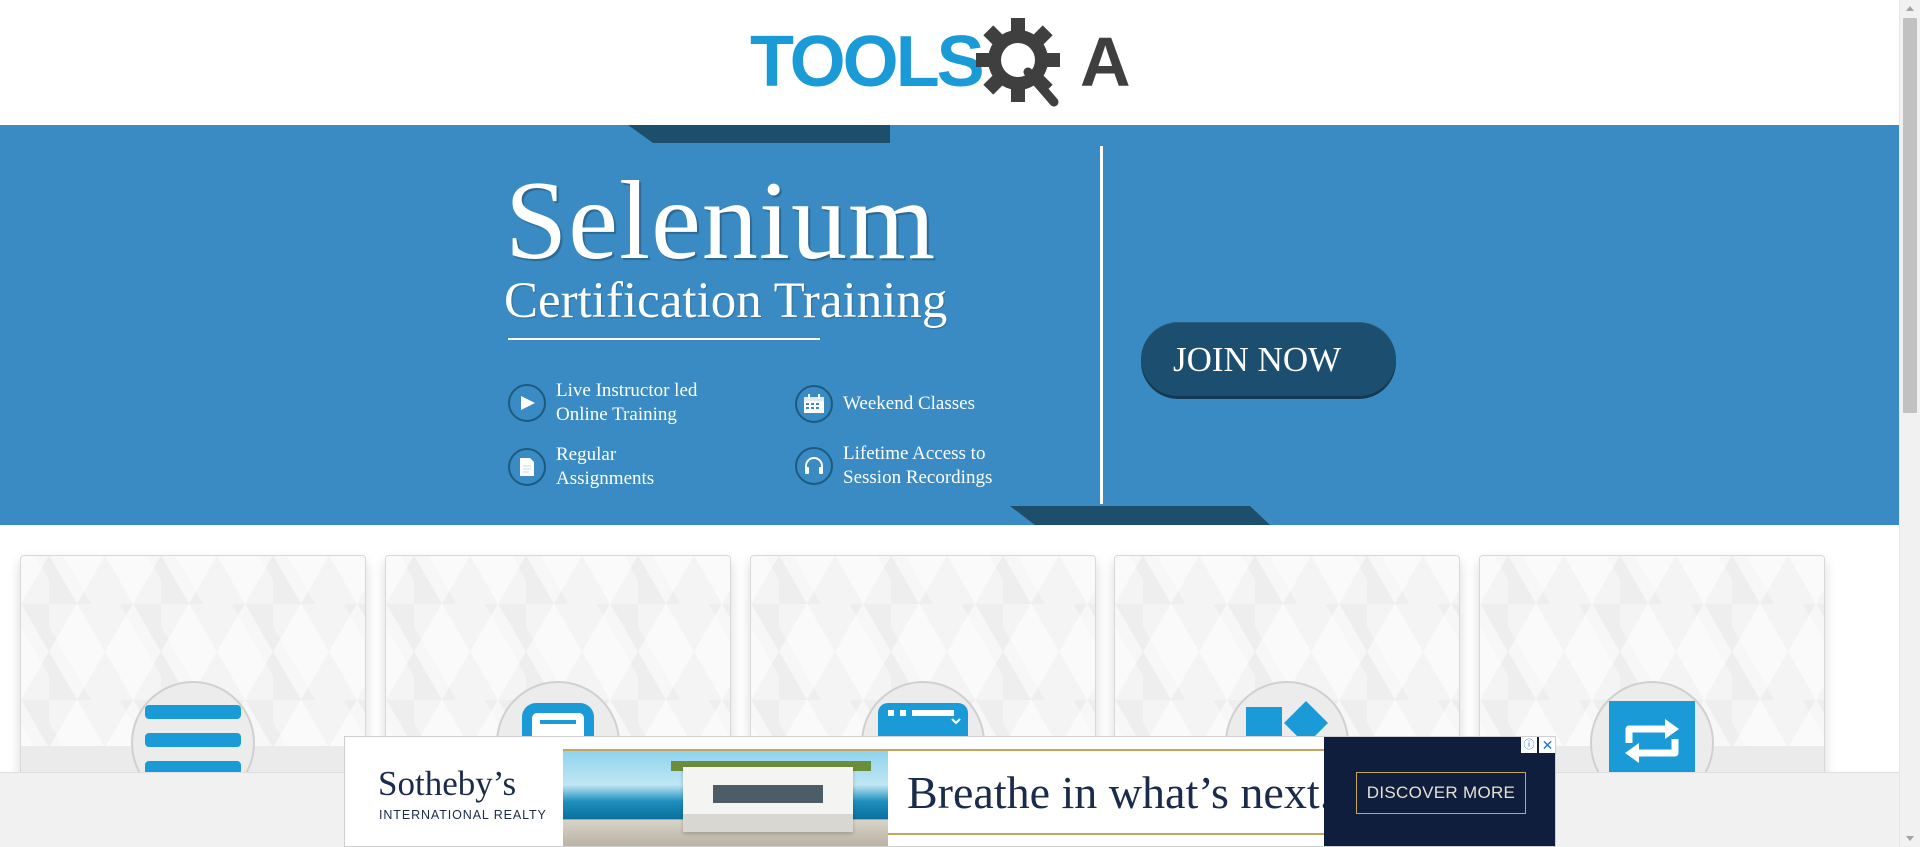 The image size is (1920, 847). Describe the element at coordinates (1910, 215) in the screenshot. I see `scrollbar-thumb` at that location.